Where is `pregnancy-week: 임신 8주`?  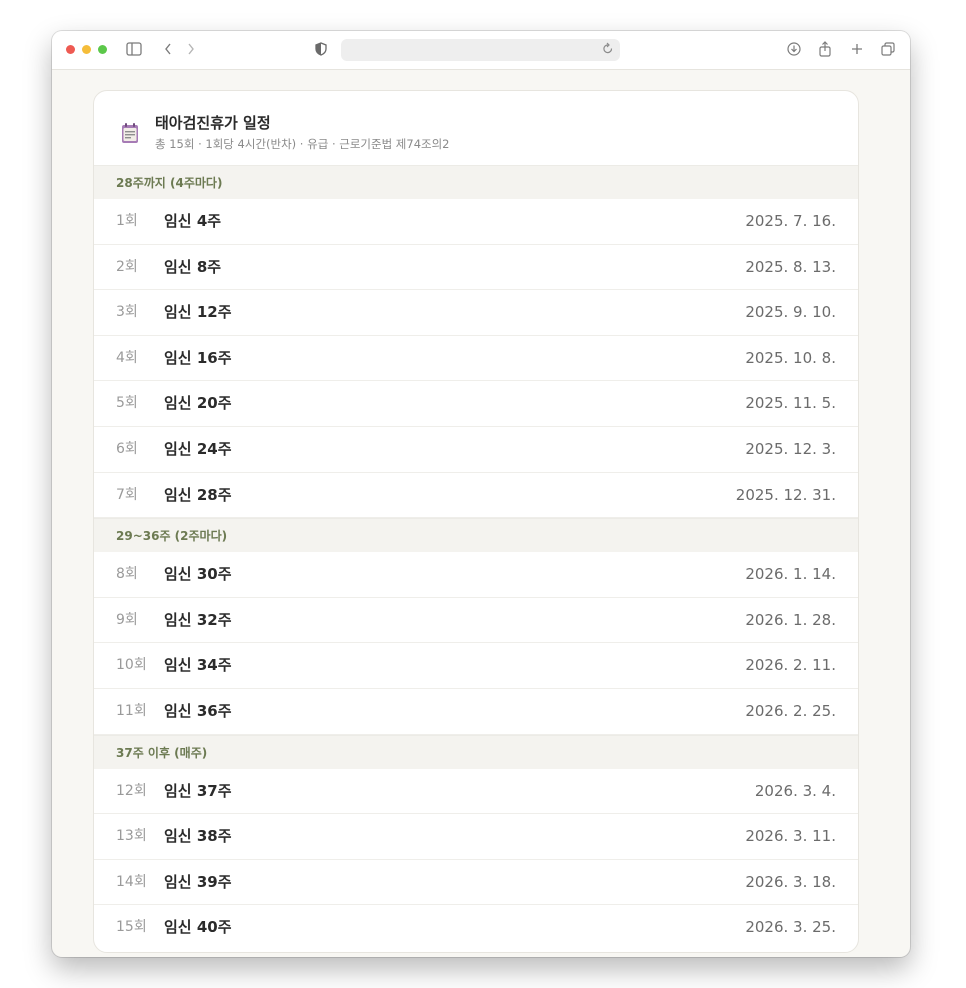
pregnancy-week: 임신 8주 is located at coordinates (193, 266).